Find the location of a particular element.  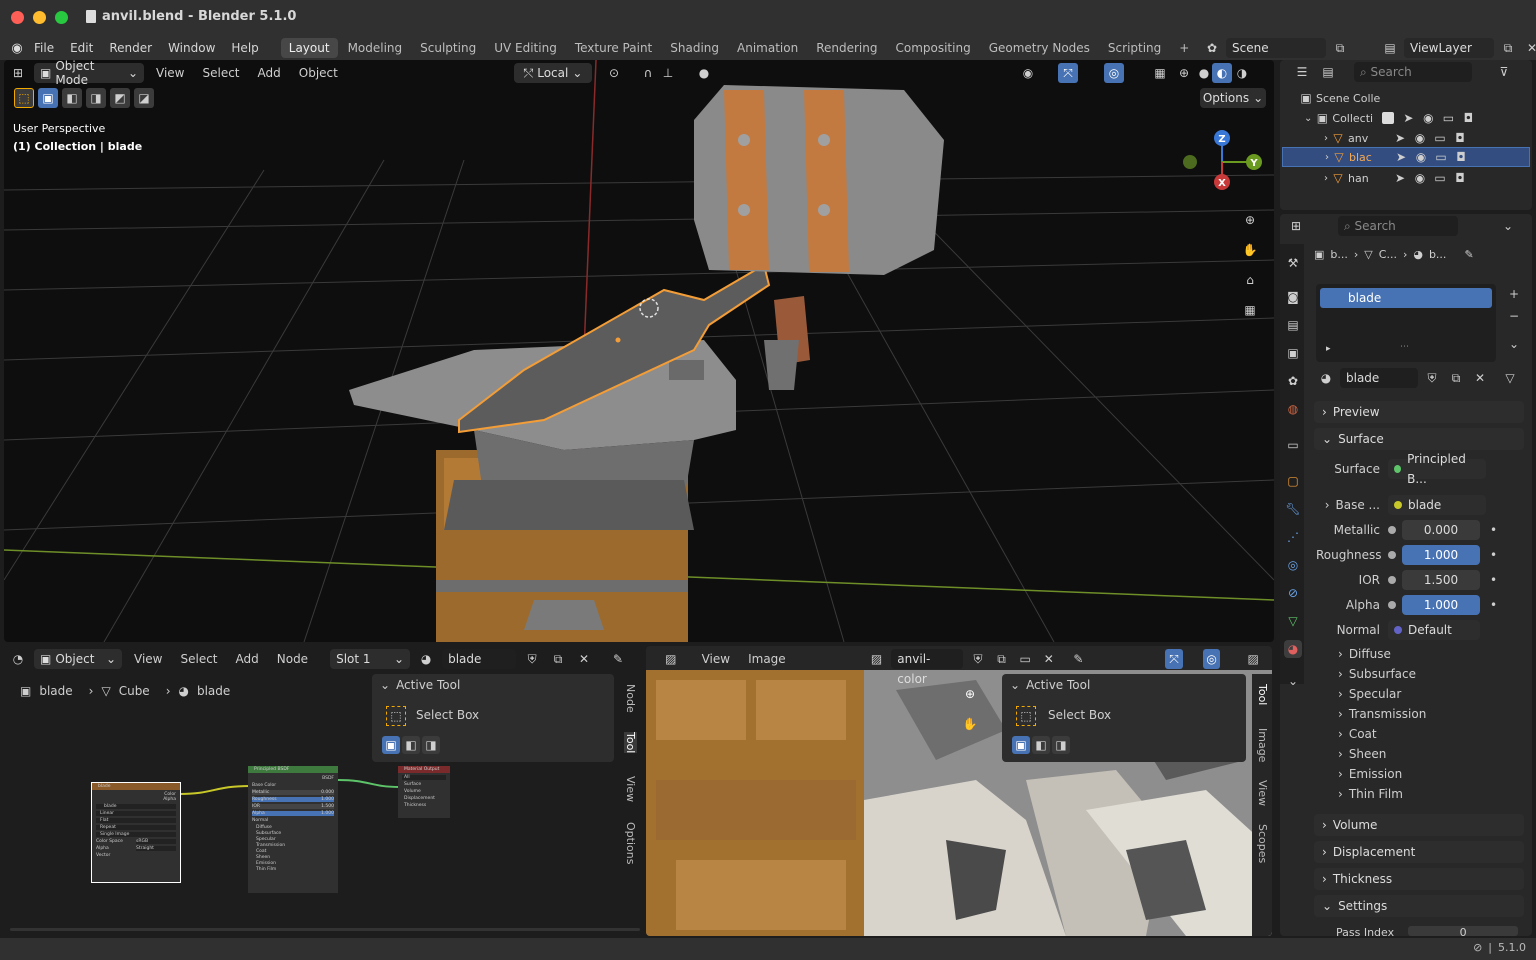

unlink-image-icon: ✕ is located at coordinates (1049, 659).